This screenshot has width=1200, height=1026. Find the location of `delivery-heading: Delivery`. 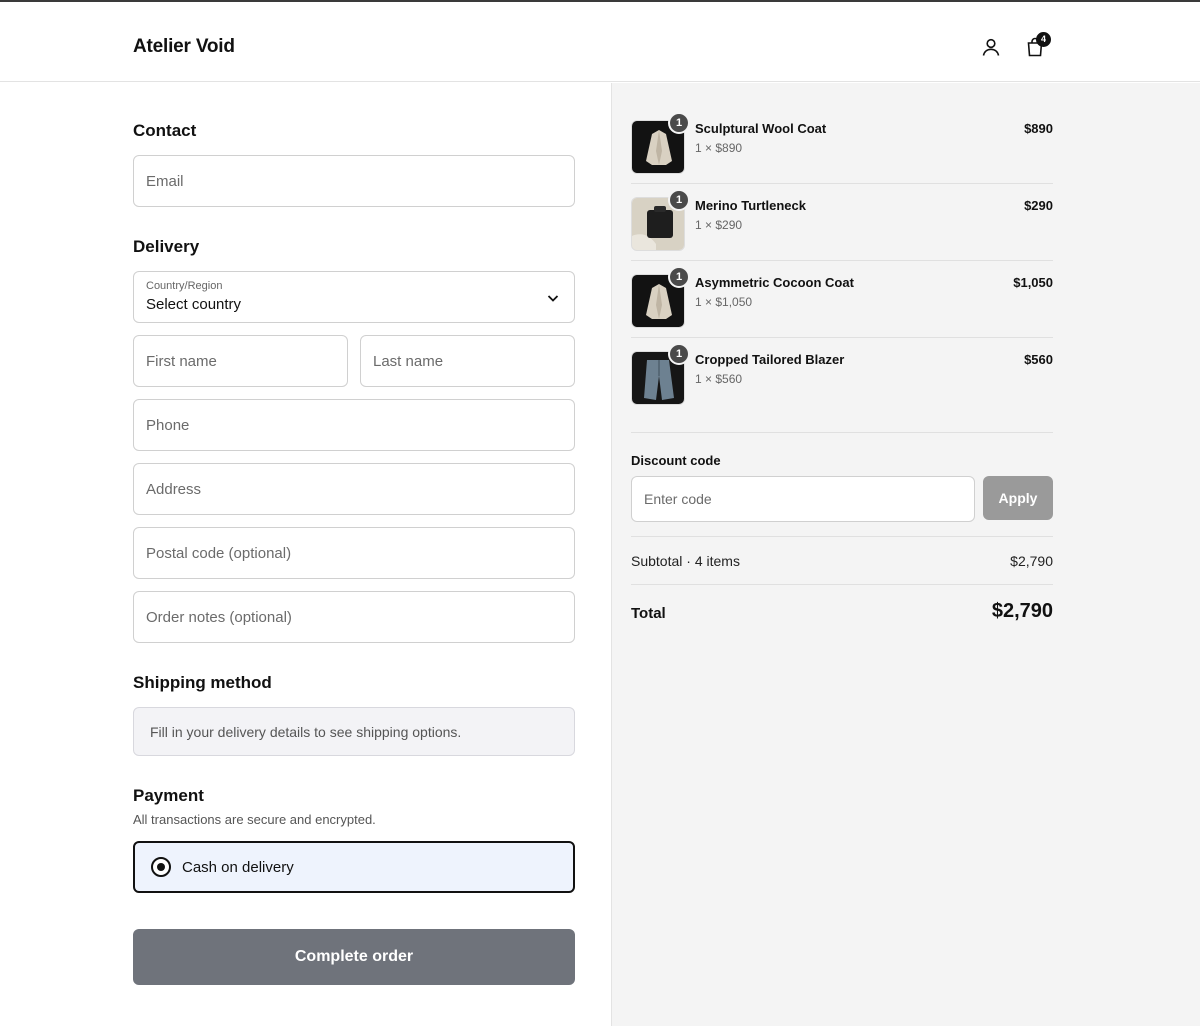

delivery-heading: Delivery is located at coordinates (166, 246).